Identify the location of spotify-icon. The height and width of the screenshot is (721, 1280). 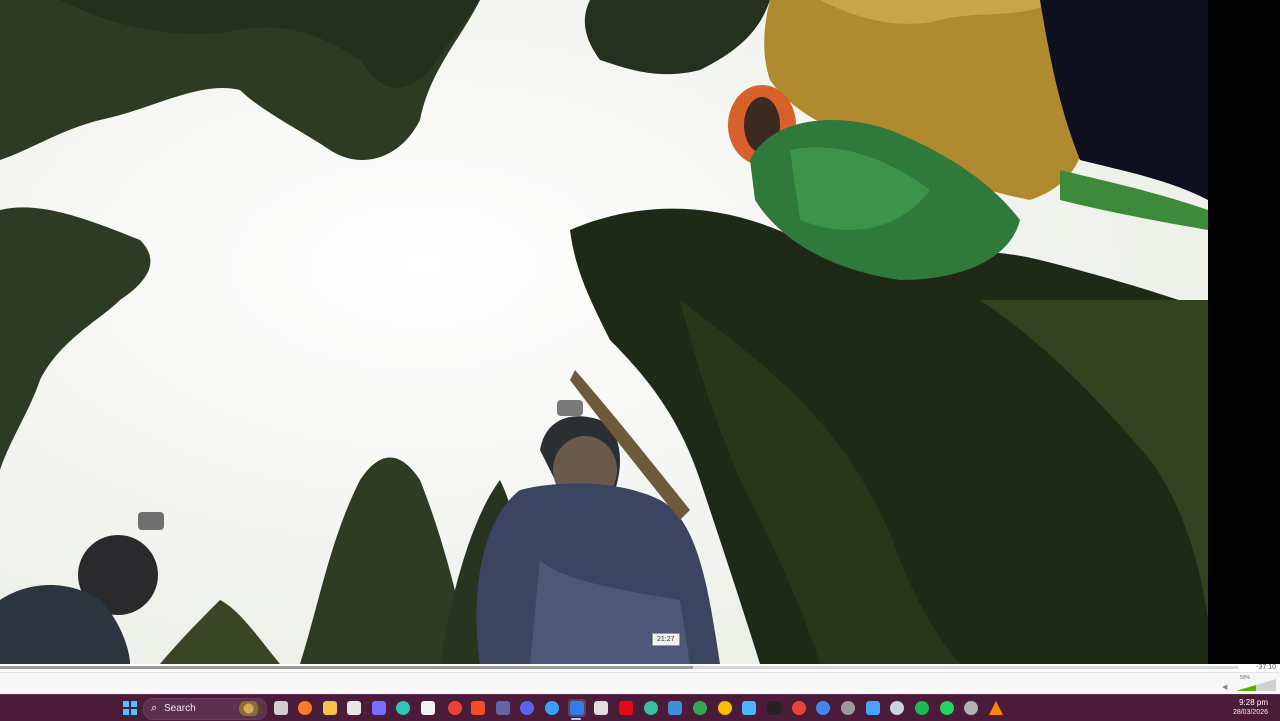
(922, 708).